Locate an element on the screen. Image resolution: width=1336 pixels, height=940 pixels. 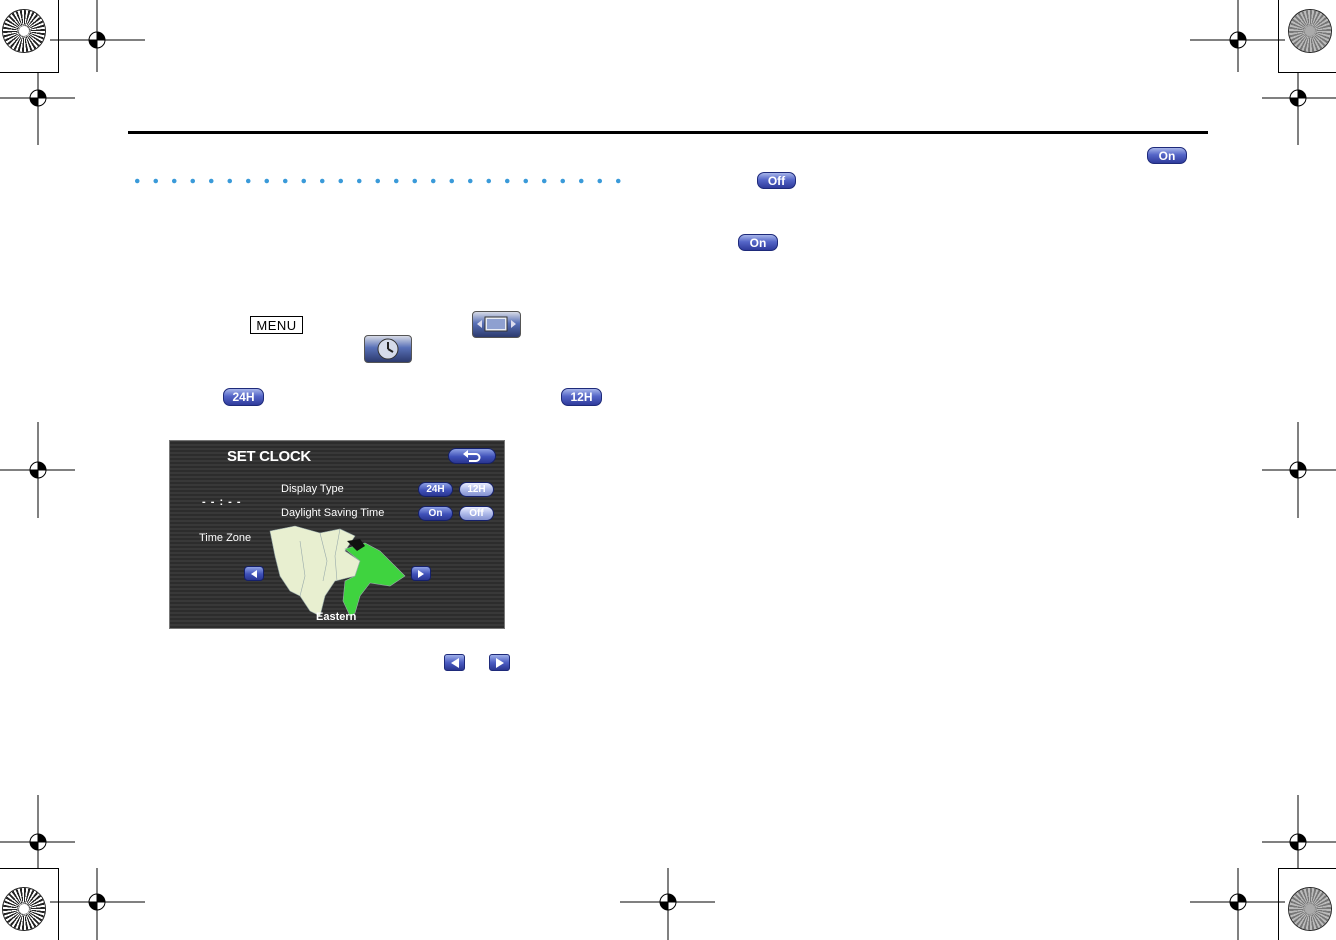
dst-off-button: Off is located at coordinates (776, 180).